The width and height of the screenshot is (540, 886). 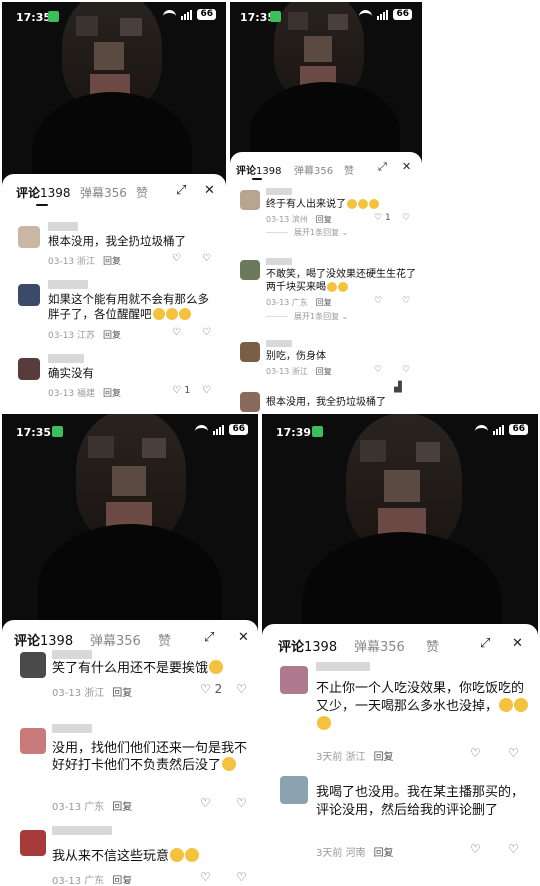 What do you see at coordinates (92, 693) in the screenshot?
I see `comment-meta: 03-13 浙江 回复` at bounding box center [92, 693].